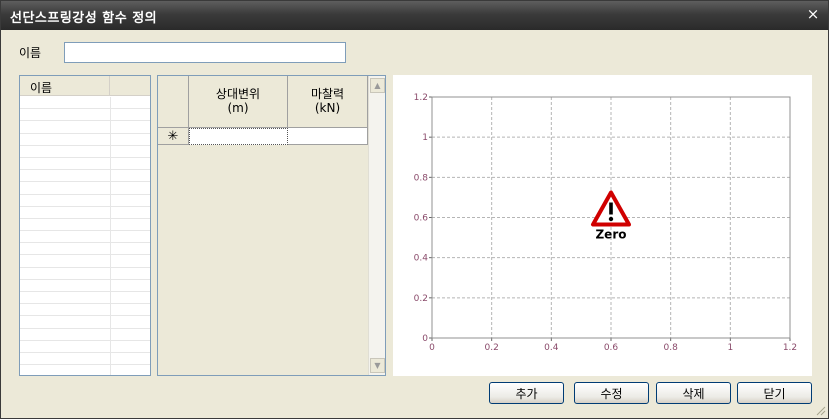 Image resolution: width=829 pixels, height=419 pixels. What do you see at coordinates (693, 393) in the screenshot?
I see `delete-button: 삭제` at bounding box center [693, 393].